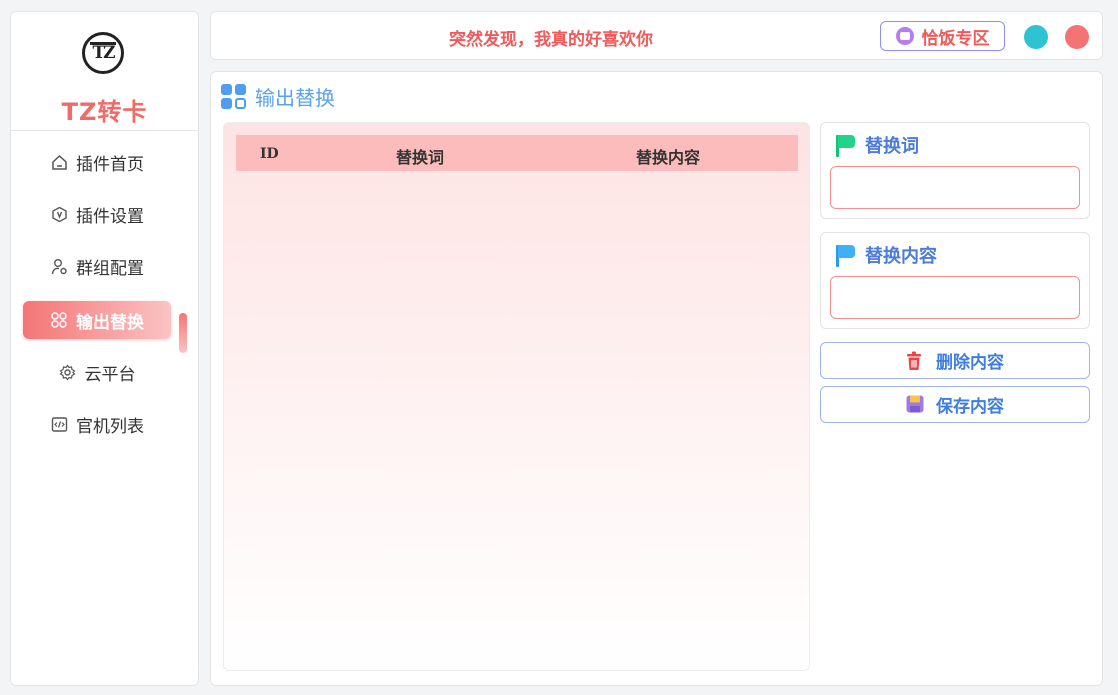 The height and width of the screenshot is (695, 1118). I want to click on ad-badge-icon, so click(904, 36).